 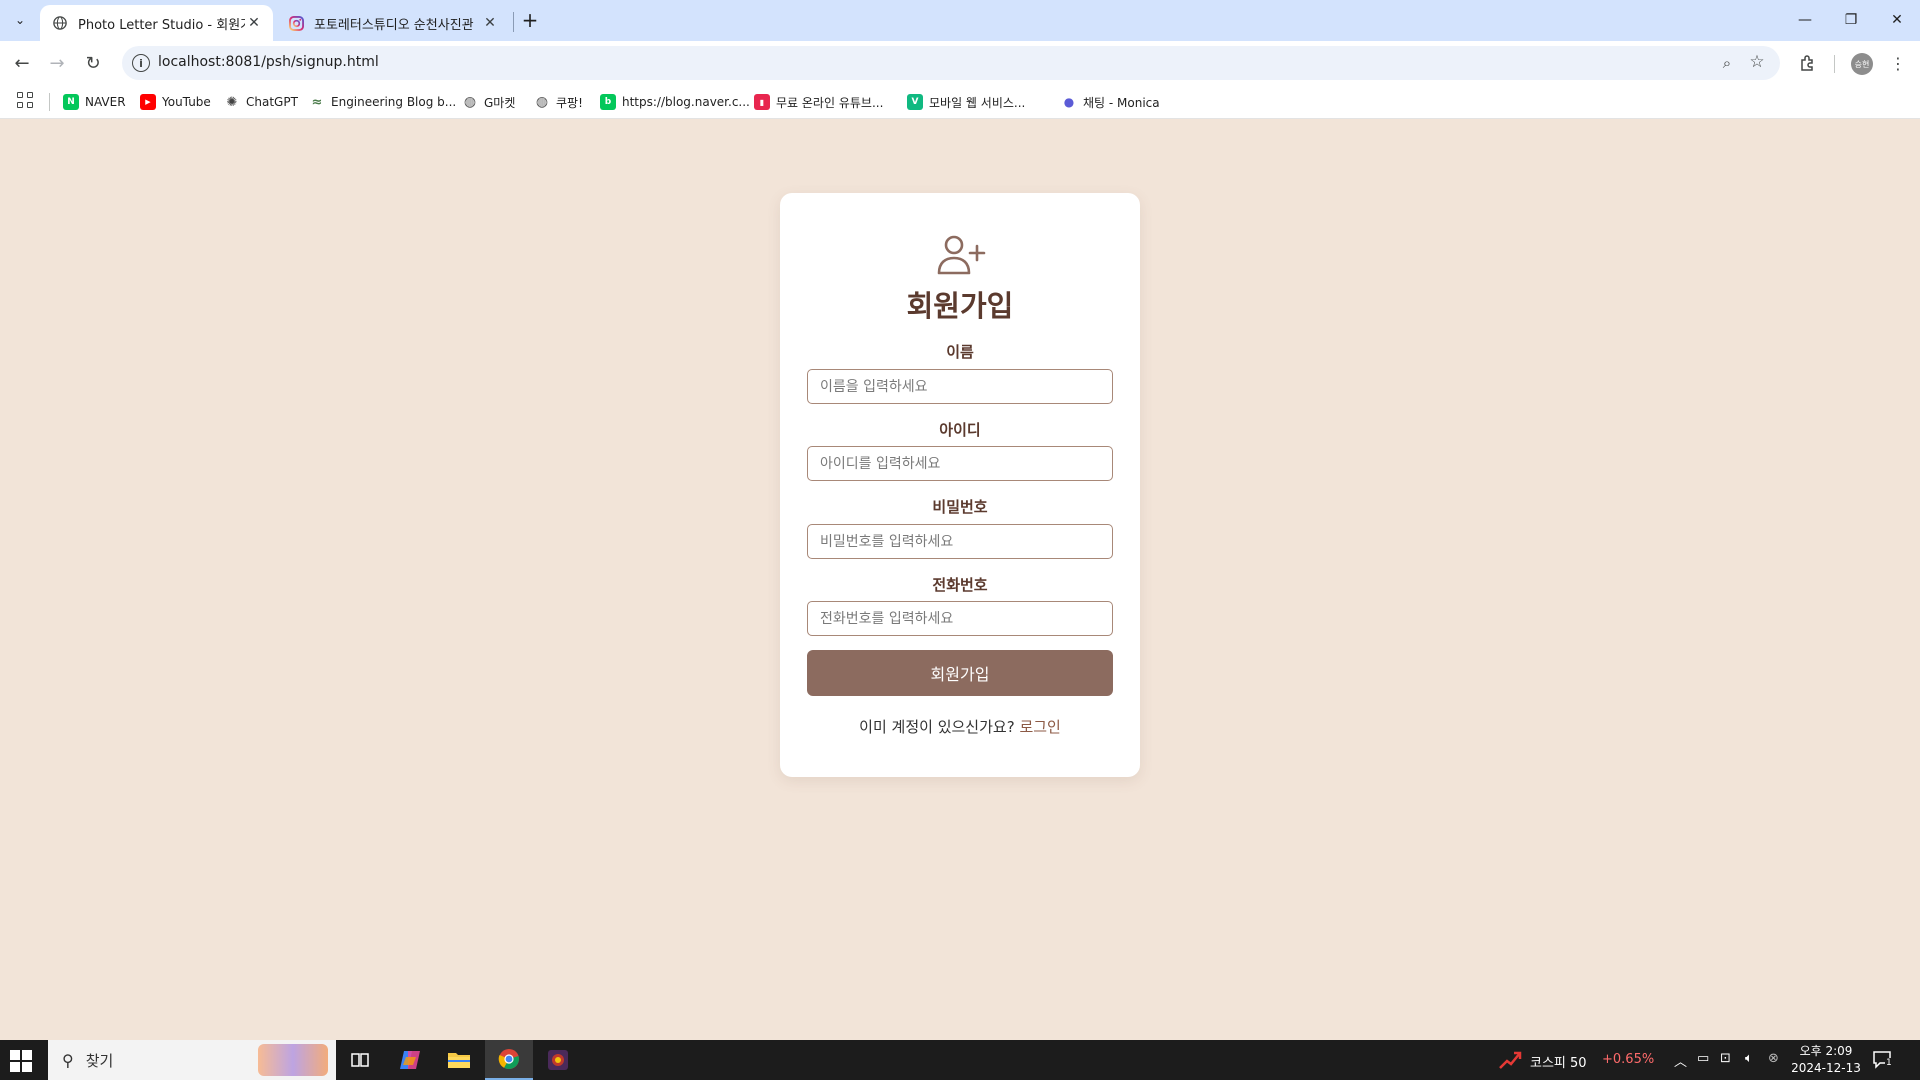 I want to click on profile-avatar: 승현, so click(x=1862, y=64).